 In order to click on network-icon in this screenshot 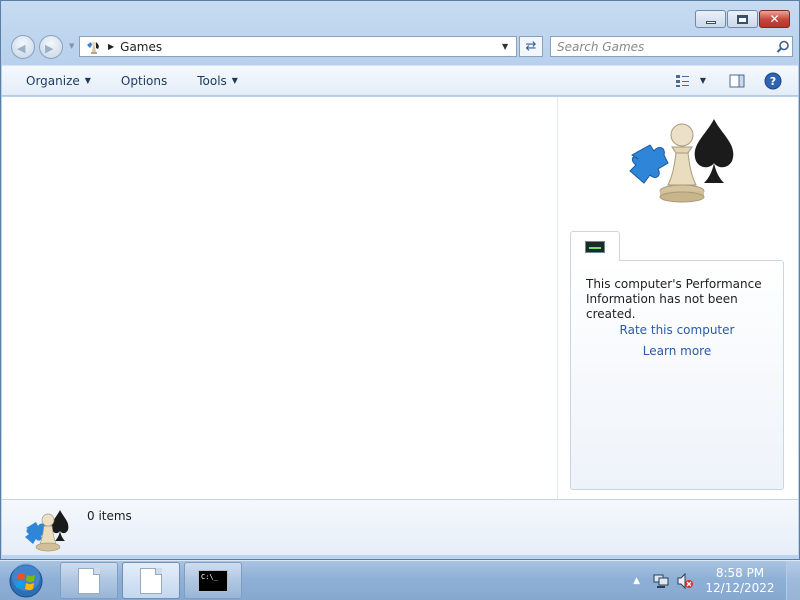, I will do `click(661, 581)`.